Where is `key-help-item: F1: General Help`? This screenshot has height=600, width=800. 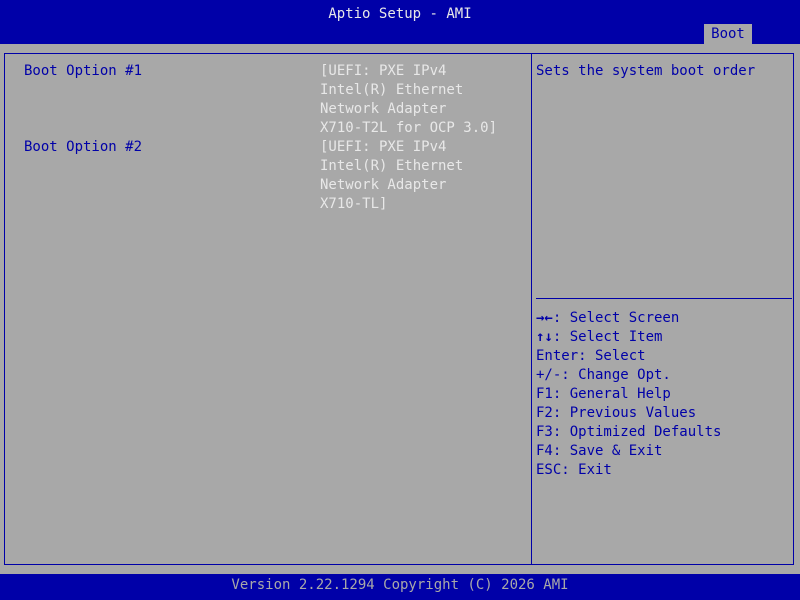
key-help-item: F1: General Help is located at coordinates (603, 394).